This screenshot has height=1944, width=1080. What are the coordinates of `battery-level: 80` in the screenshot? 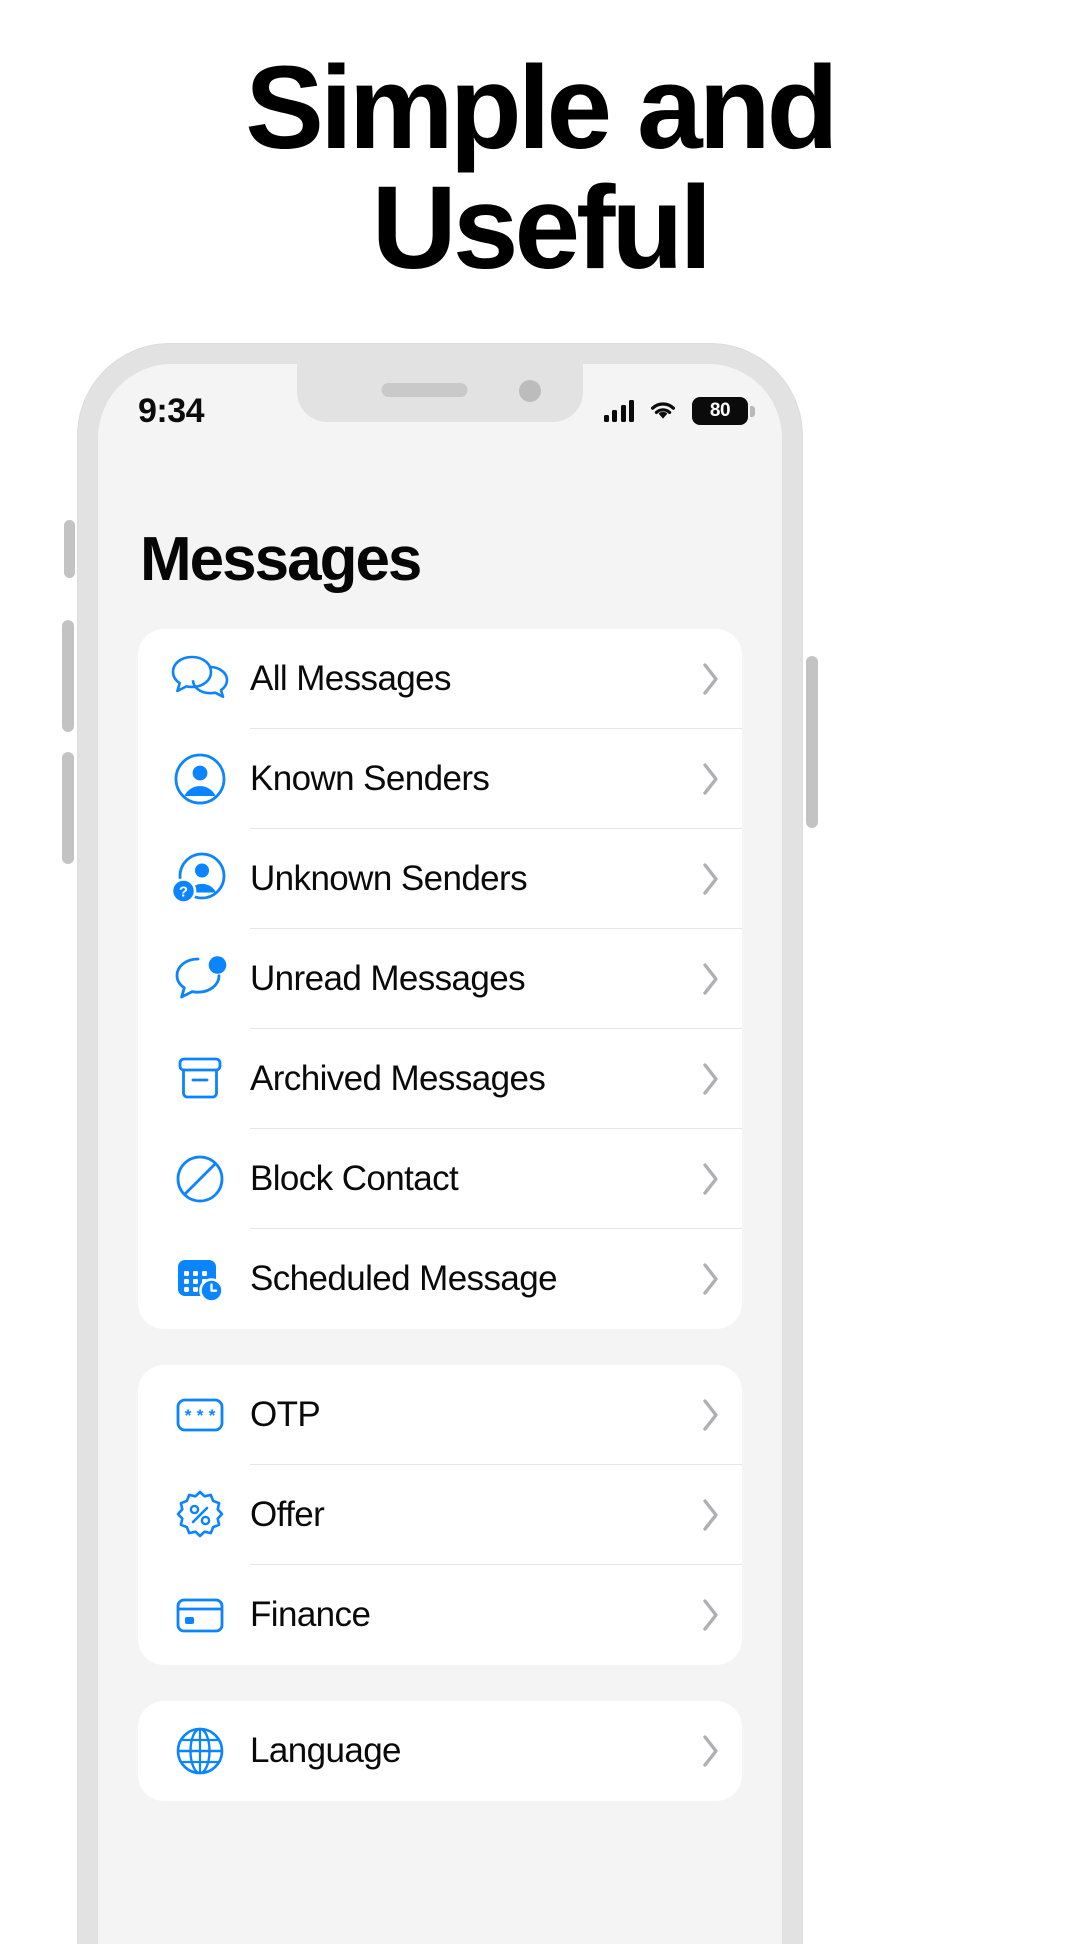 It's located at (720, 410).